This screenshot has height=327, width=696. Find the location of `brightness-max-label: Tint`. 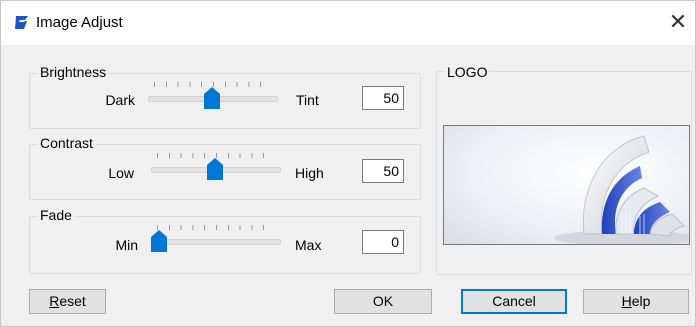

brightness-max-label: Tint is located at coordinates (307, 100).